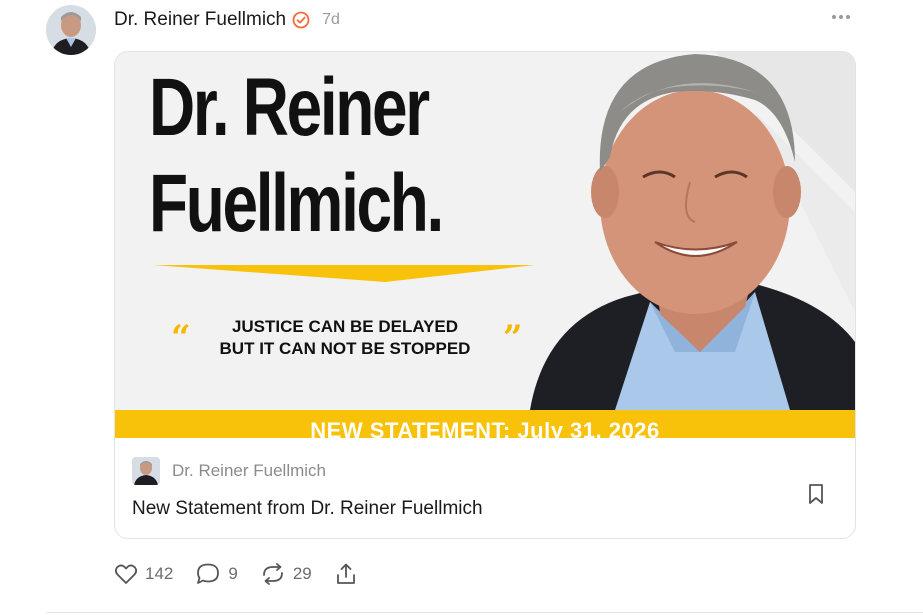 The width and height of the screenshot is (923, 615). I want to click on author-photo, so click(71, 30).